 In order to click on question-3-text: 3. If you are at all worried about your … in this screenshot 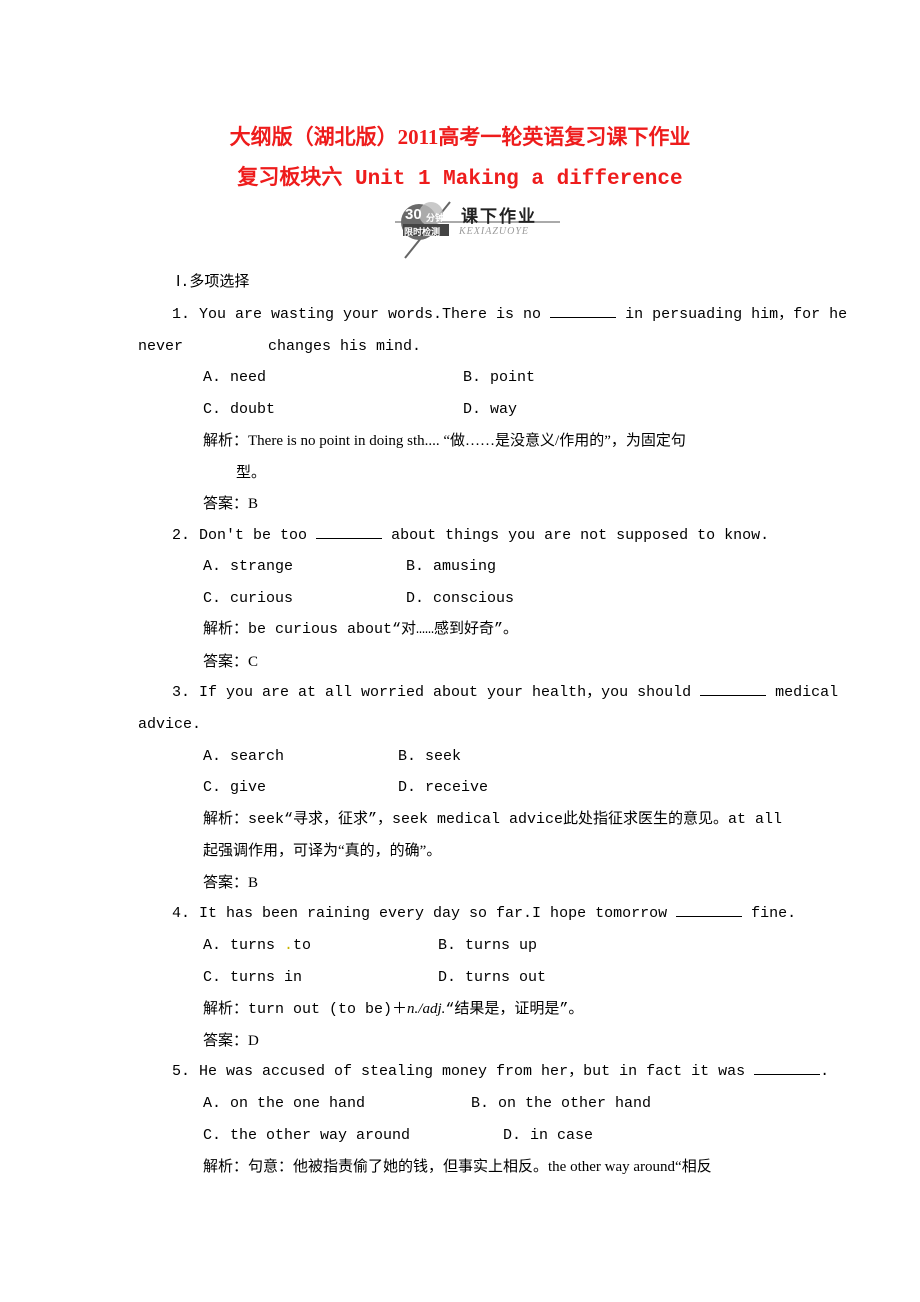, I will do `click(432, 692)`.